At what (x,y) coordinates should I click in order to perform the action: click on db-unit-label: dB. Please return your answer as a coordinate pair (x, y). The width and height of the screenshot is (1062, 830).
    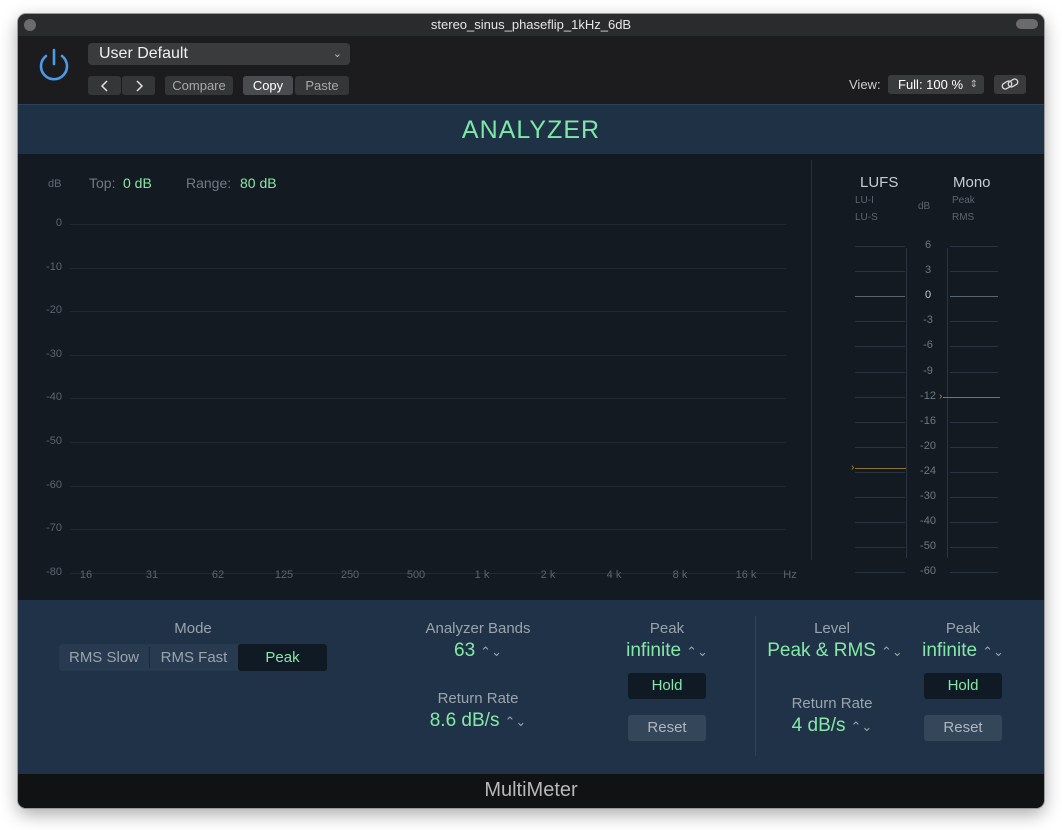
    Looking at the image, I should click on (55, 184).